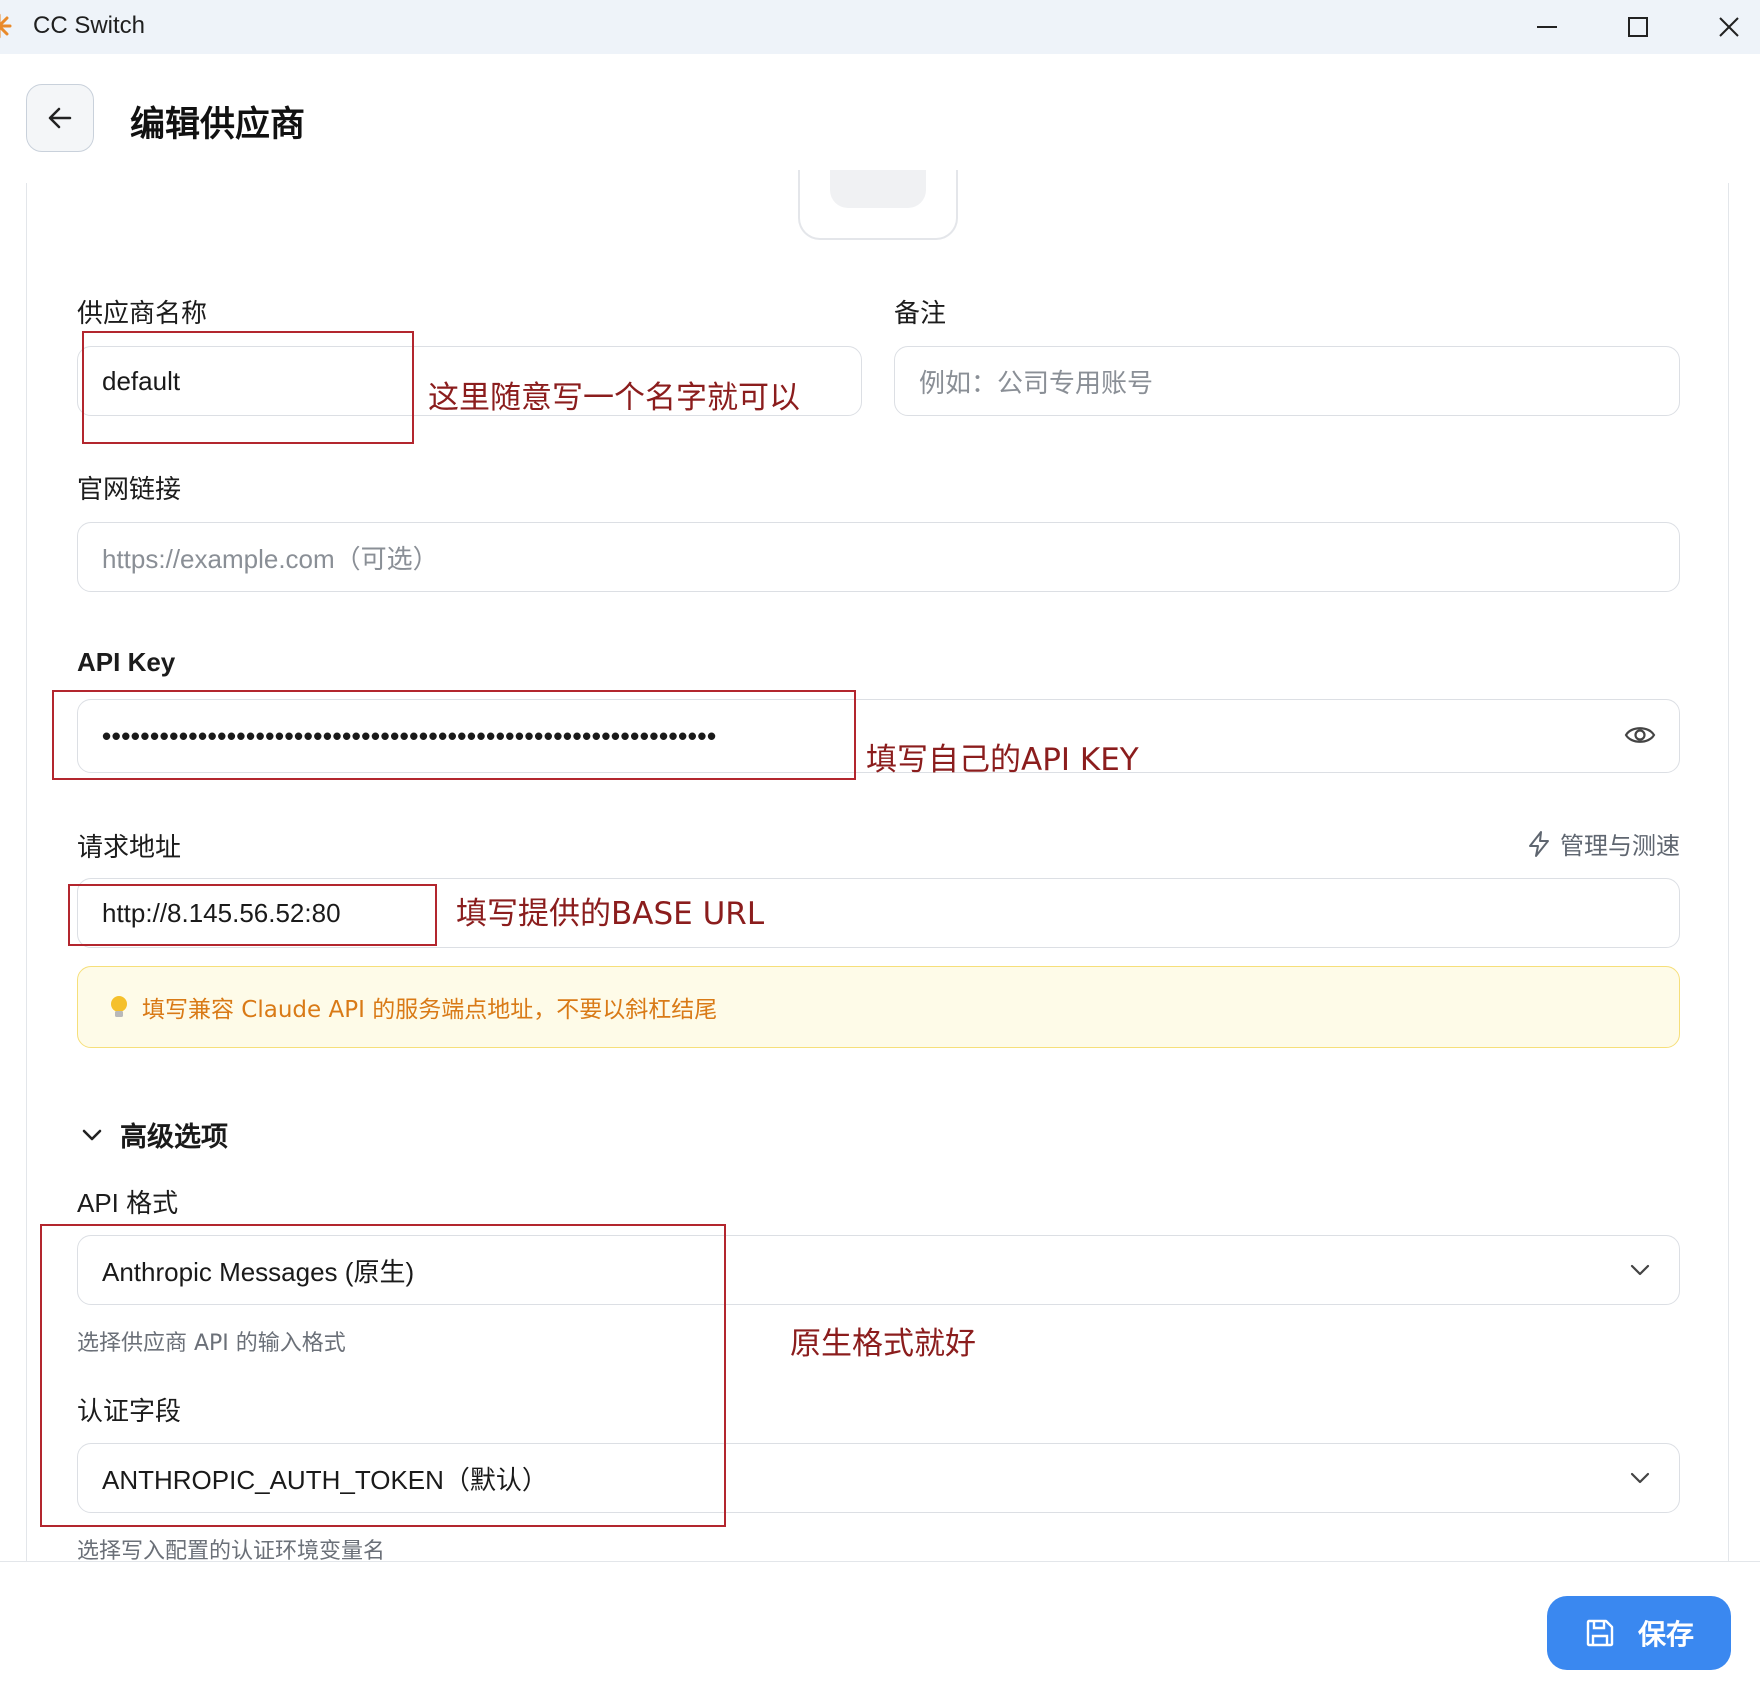 The height and width of the screenshot is (1698, 1760). Describe the element at coordinates (454, 735) in the screenshot. I see `annotation-box-key` at that location.